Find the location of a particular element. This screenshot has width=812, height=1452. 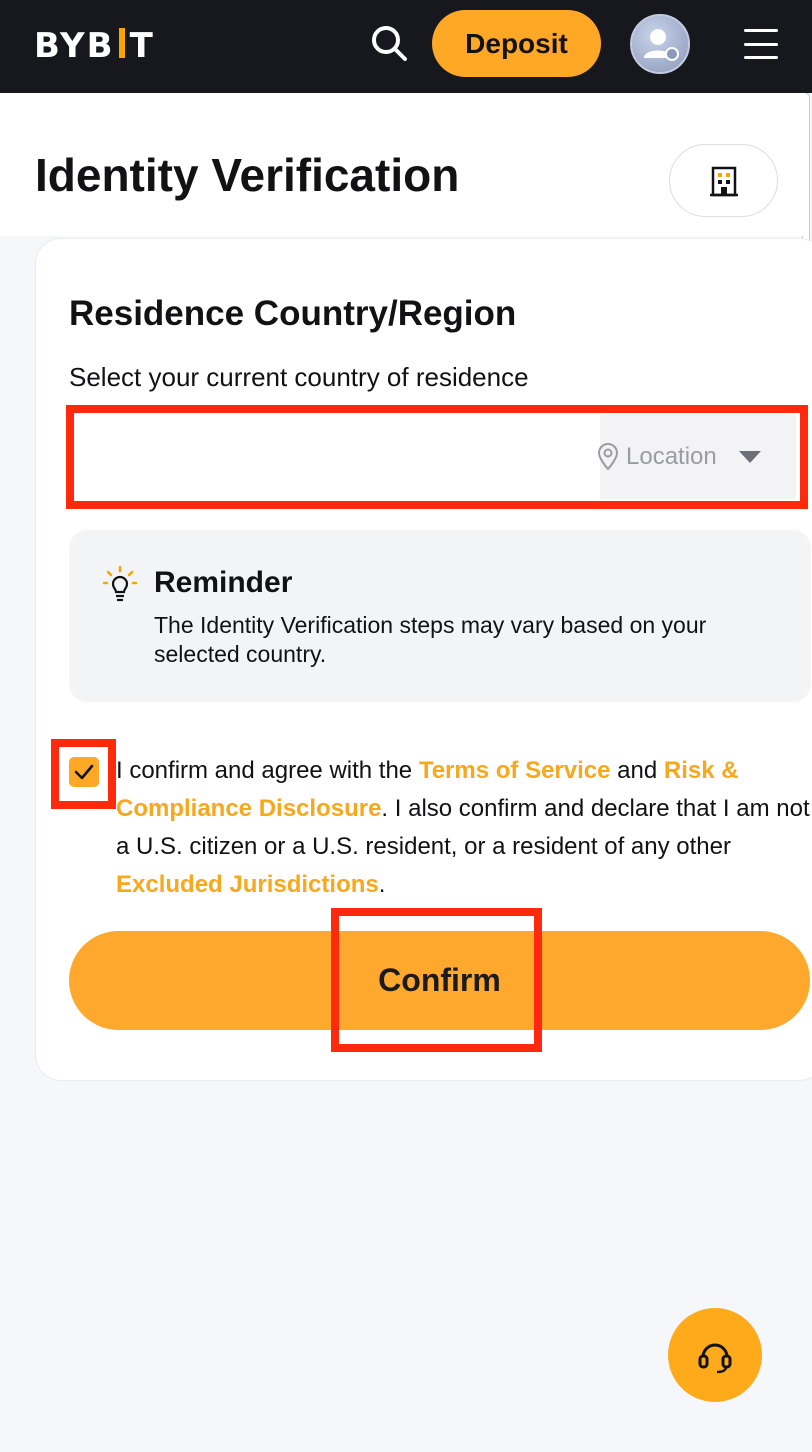

building-icon is located at coordinates (723, 181).